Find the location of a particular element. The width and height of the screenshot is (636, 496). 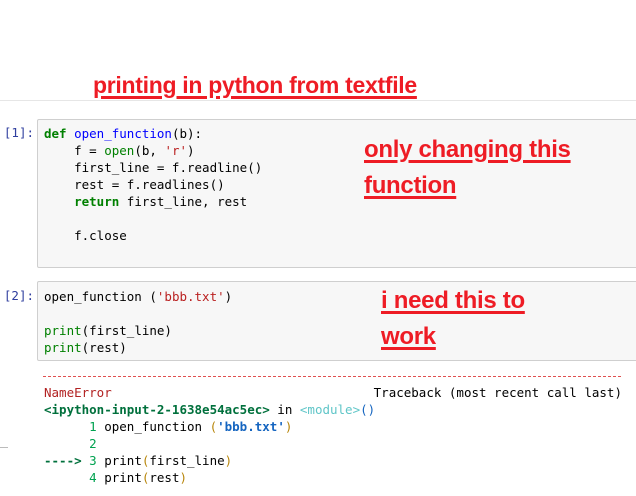

output-marker is located at coordinates (4, 447).